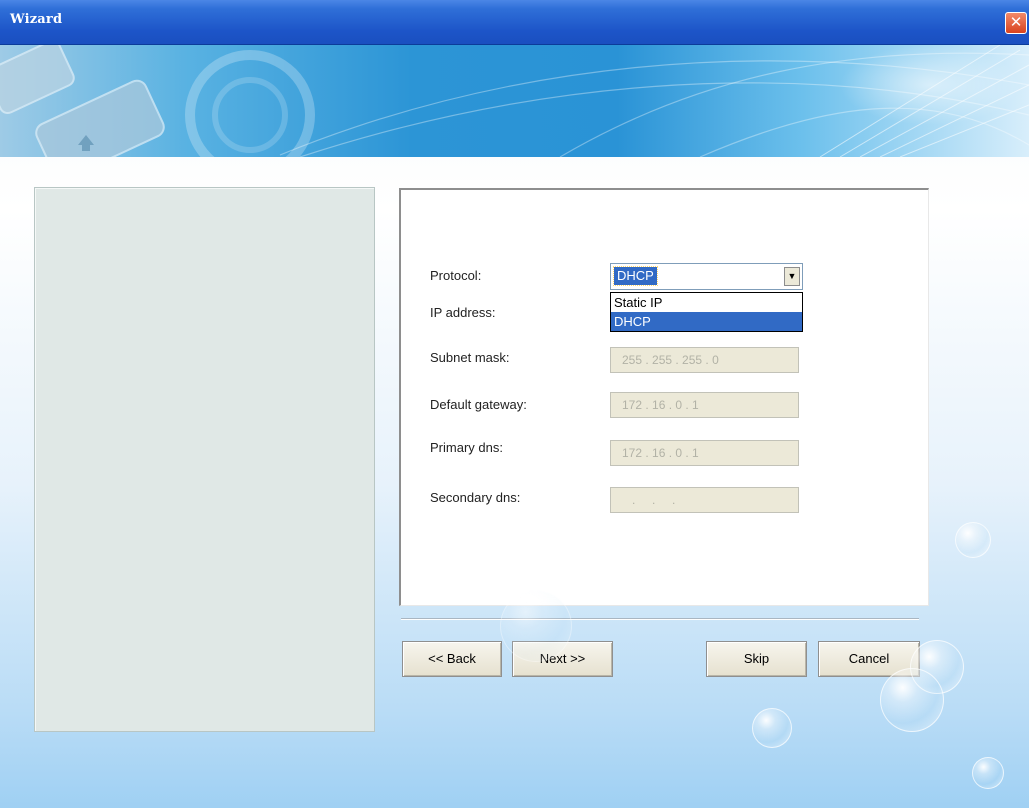 The width and height of the screenshot is (1029, 808). I want to click on banner-artwork, so click(514, 101).